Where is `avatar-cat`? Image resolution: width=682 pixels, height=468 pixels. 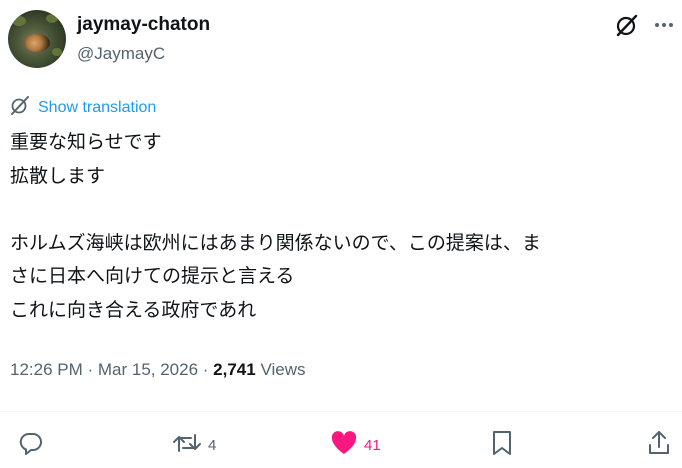 avatar-cat is located at coordinates (37, 43).